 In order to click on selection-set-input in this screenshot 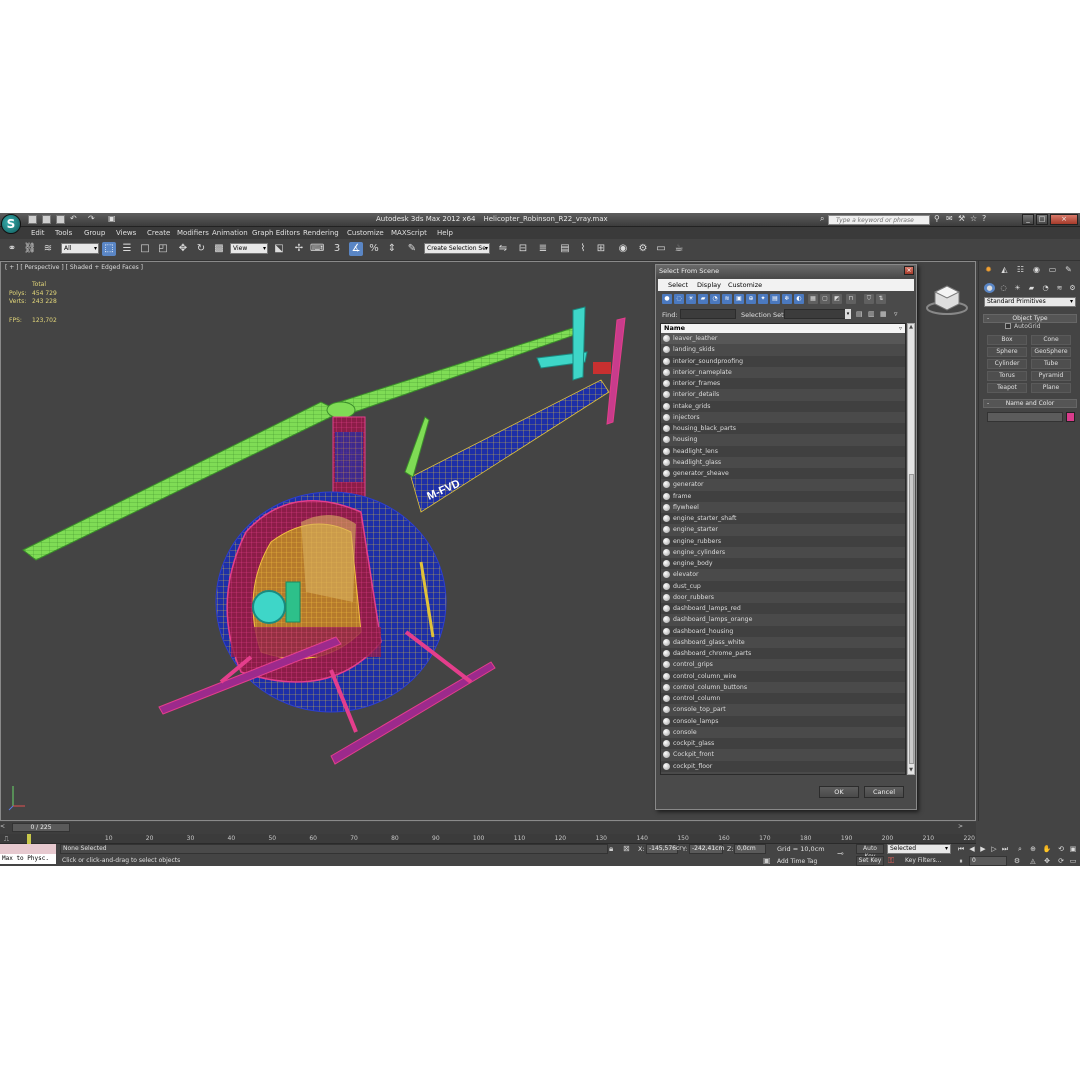, I will do `click(817, 314)`.